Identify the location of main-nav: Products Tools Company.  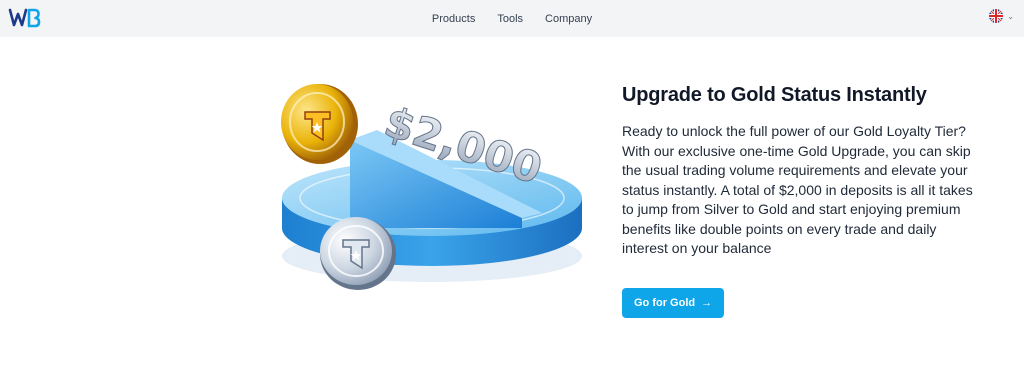
(512, 18).